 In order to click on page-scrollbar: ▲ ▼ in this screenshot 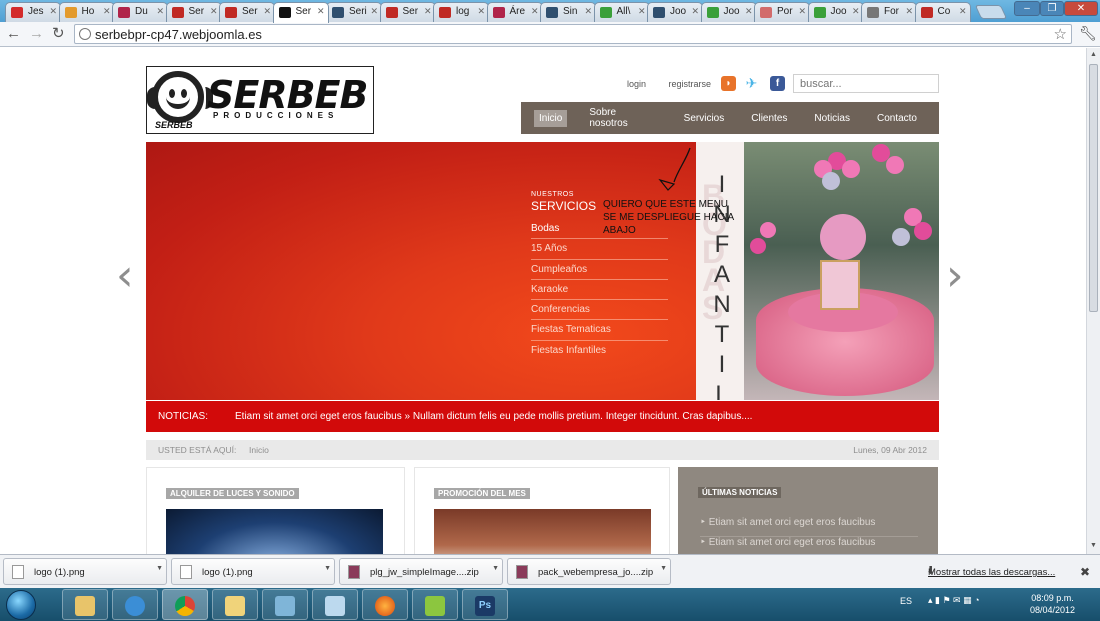, I will do `click(1093, 301)`.